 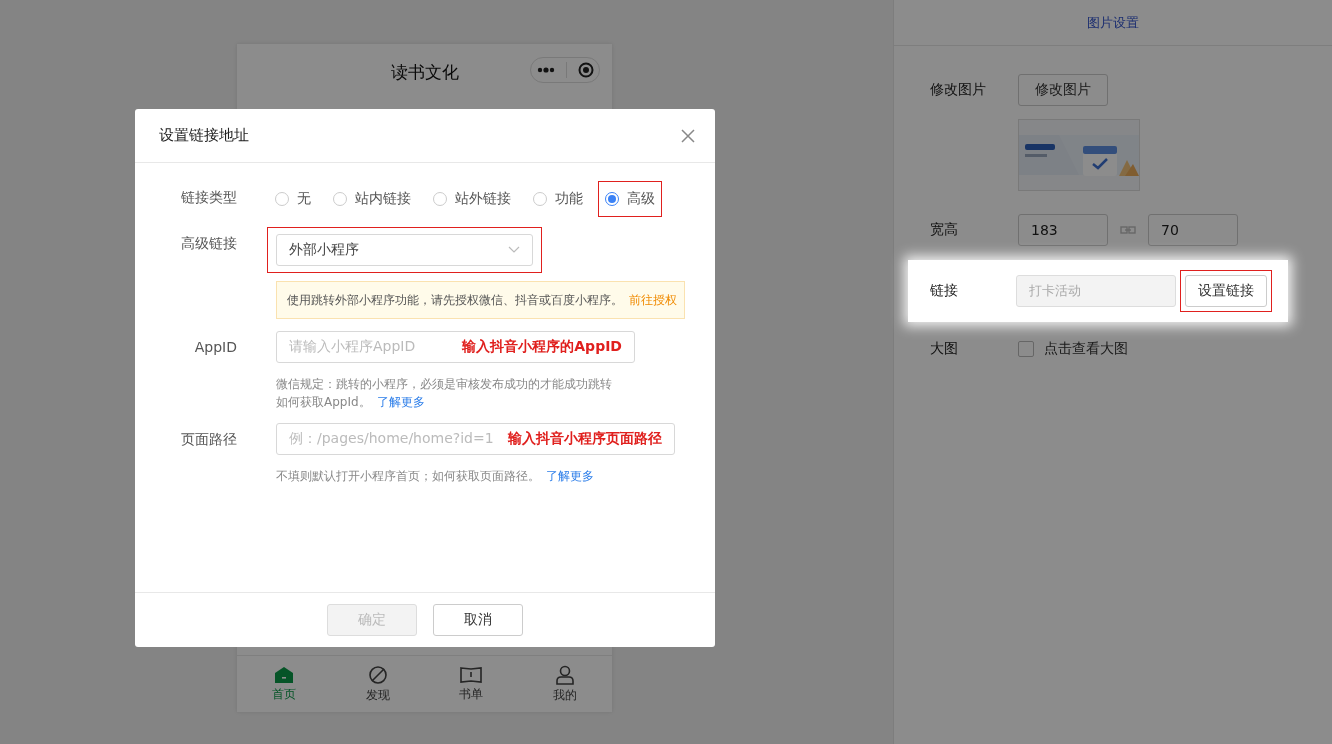 I want to click on more-icon, so click(x=545, y=70).